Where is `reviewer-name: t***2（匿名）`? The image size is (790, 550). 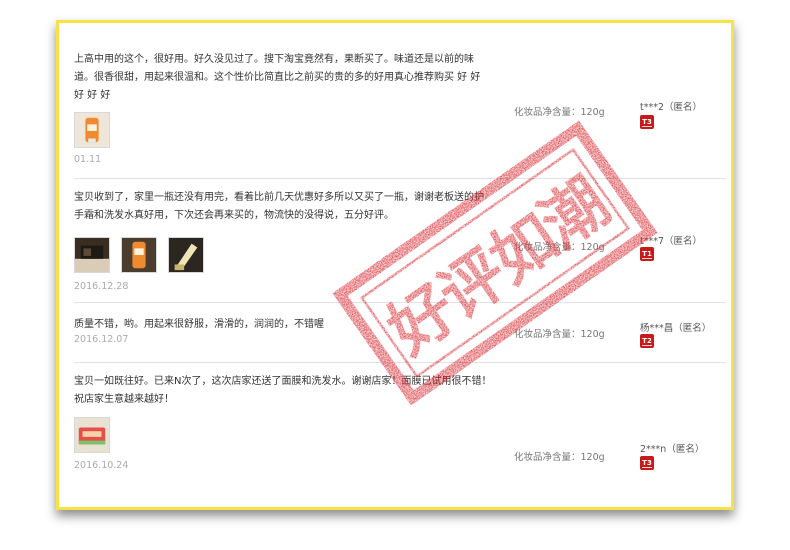
reviewer-name: t***2（匿名） is located at coordinates (671, 107).